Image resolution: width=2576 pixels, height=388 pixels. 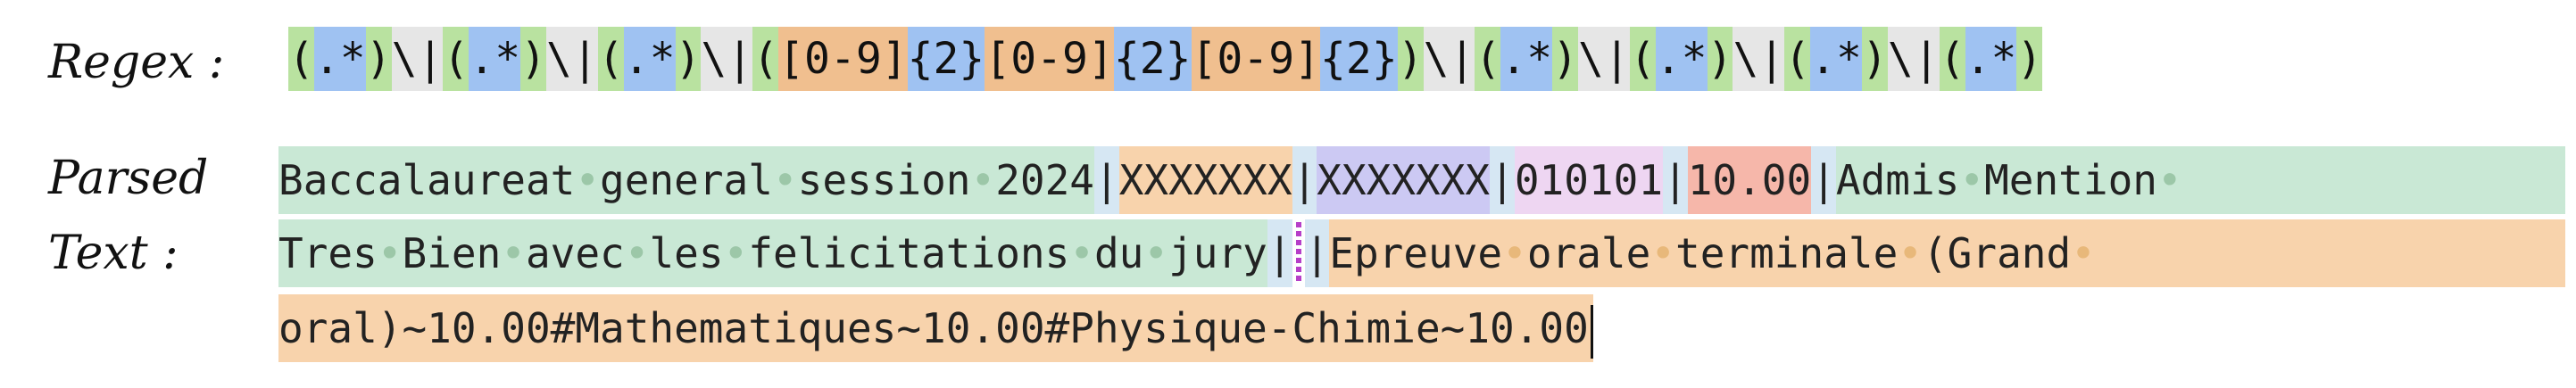 What do you see at coordinates (1298, 254) in the screenshot?
I see `split-marker-icon` at bounding box center [1298, 254].